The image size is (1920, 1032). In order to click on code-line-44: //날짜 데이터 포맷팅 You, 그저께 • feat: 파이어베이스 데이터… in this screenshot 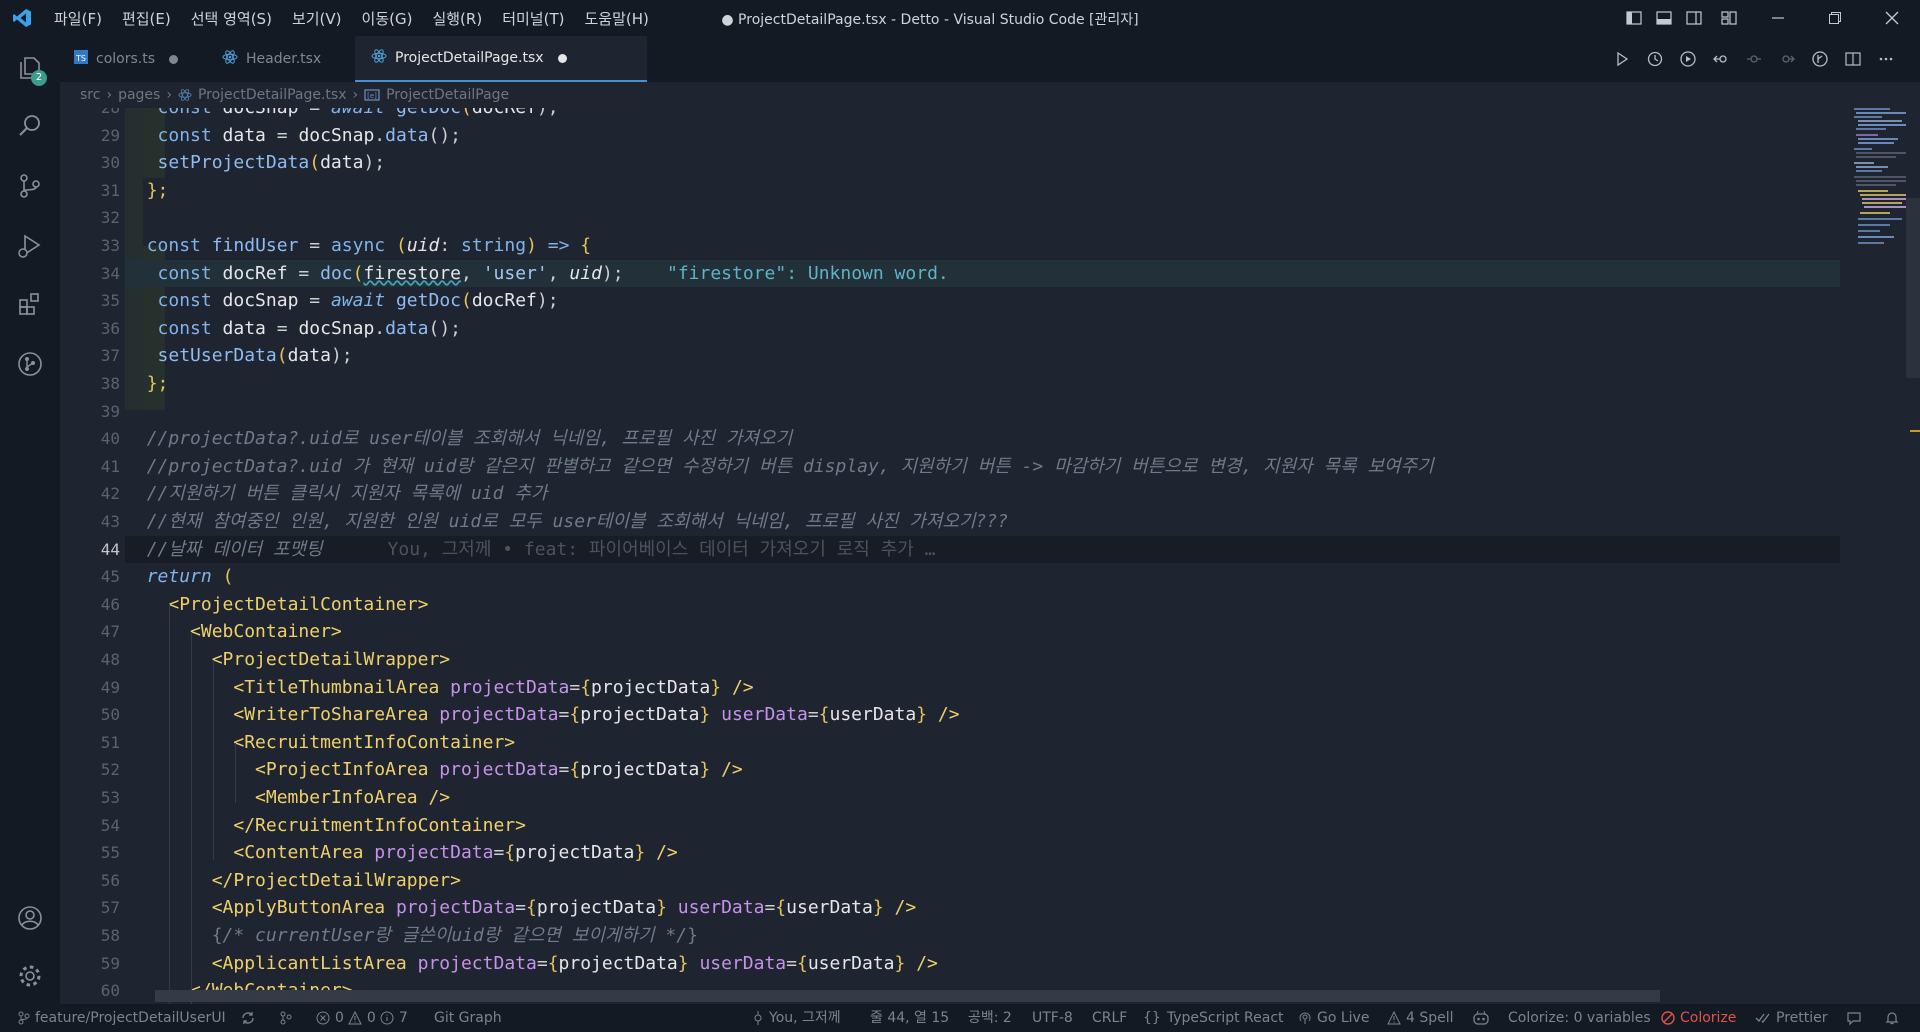, I will do `click(982, 549)`.